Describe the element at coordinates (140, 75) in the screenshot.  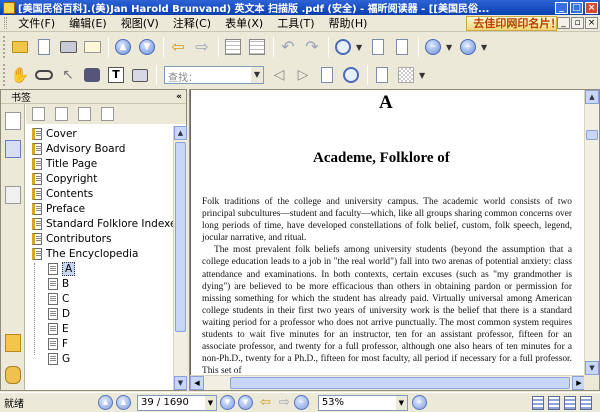
I see `snapshot-button` at that location.